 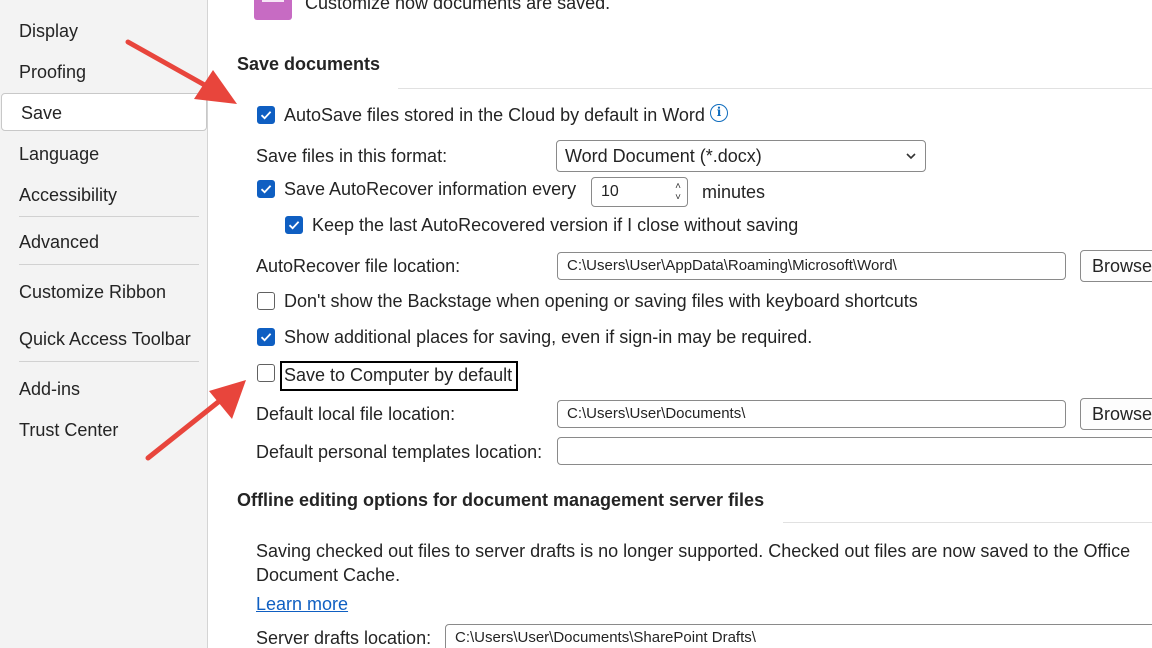 What do you see at coordinates (639, 192) in the screenshot?
I see `autorecover-minutes-spinner: 10 ˄ ˅` at bounding box center [639, 192].